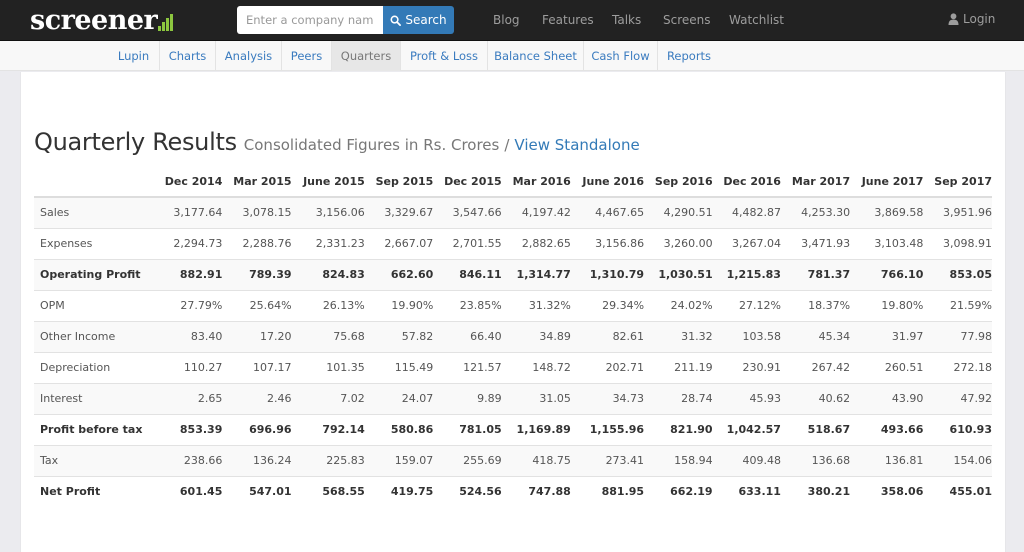 The width and height of the screenshot is (1024, 552). Describe the element at coordinates (399, 429) in the screenshot. I see `table-cell: 580.86` at that location.